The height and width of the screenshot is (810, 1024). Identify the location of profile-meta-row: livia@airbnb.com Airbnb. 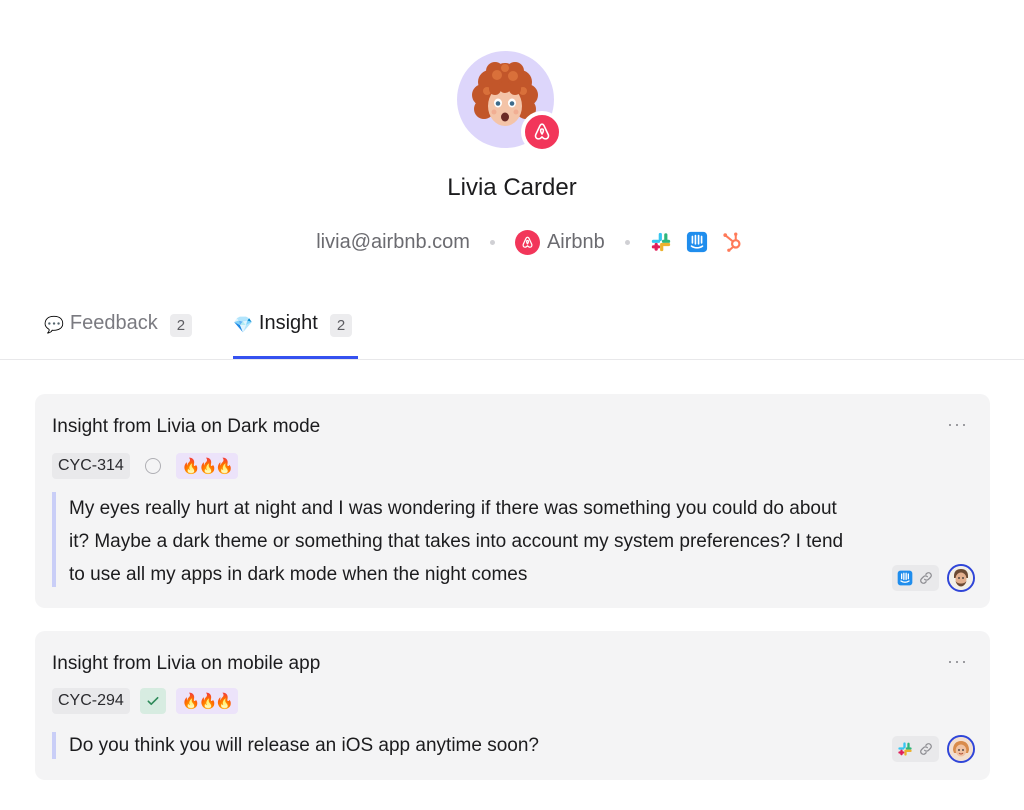
(512, 242).